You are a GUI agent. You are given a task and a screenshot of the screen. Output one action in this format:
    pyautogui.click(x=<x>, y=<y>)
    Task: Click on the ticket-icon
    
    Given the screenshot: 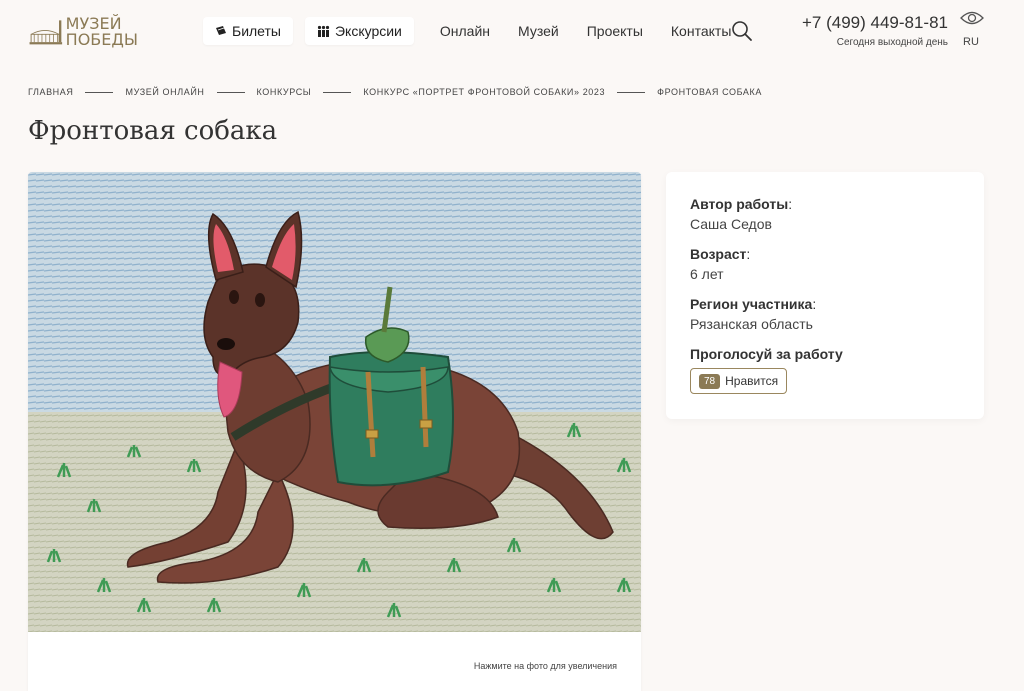 What is the action you would take?
    pyautogui.click(x=221, y=30)
    